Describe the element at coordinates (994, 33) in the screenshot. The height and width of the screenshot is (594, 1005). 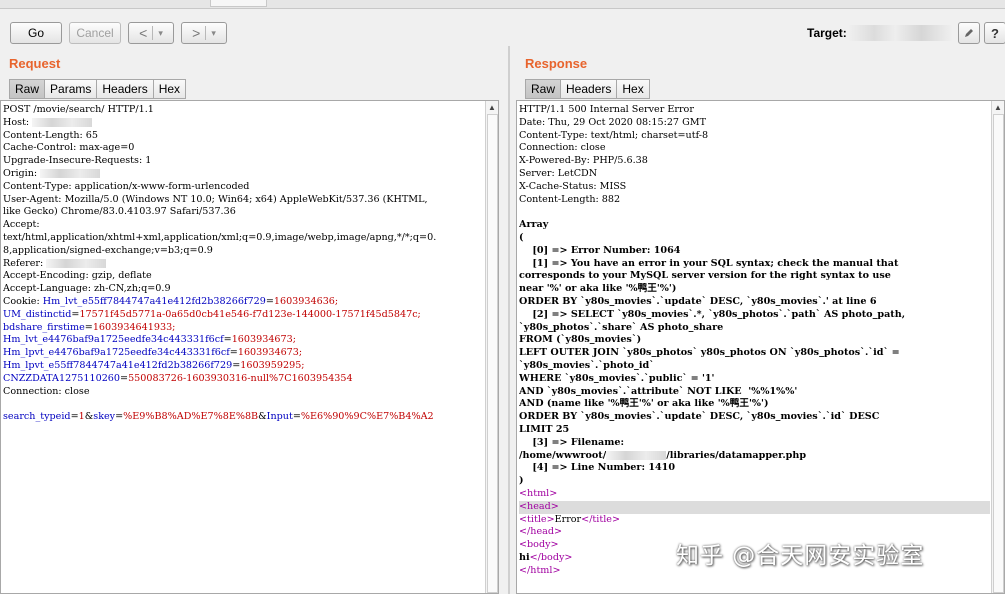
I see `help-button: ?` at that location.